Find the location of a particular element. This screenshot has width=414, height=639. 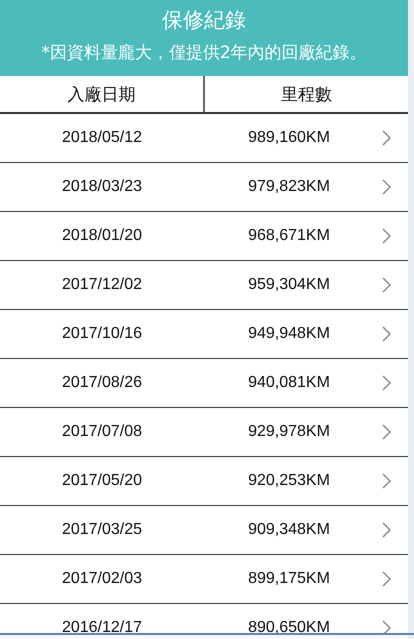

mileage-text: 909,348KM is located at coordinates (289, 530).